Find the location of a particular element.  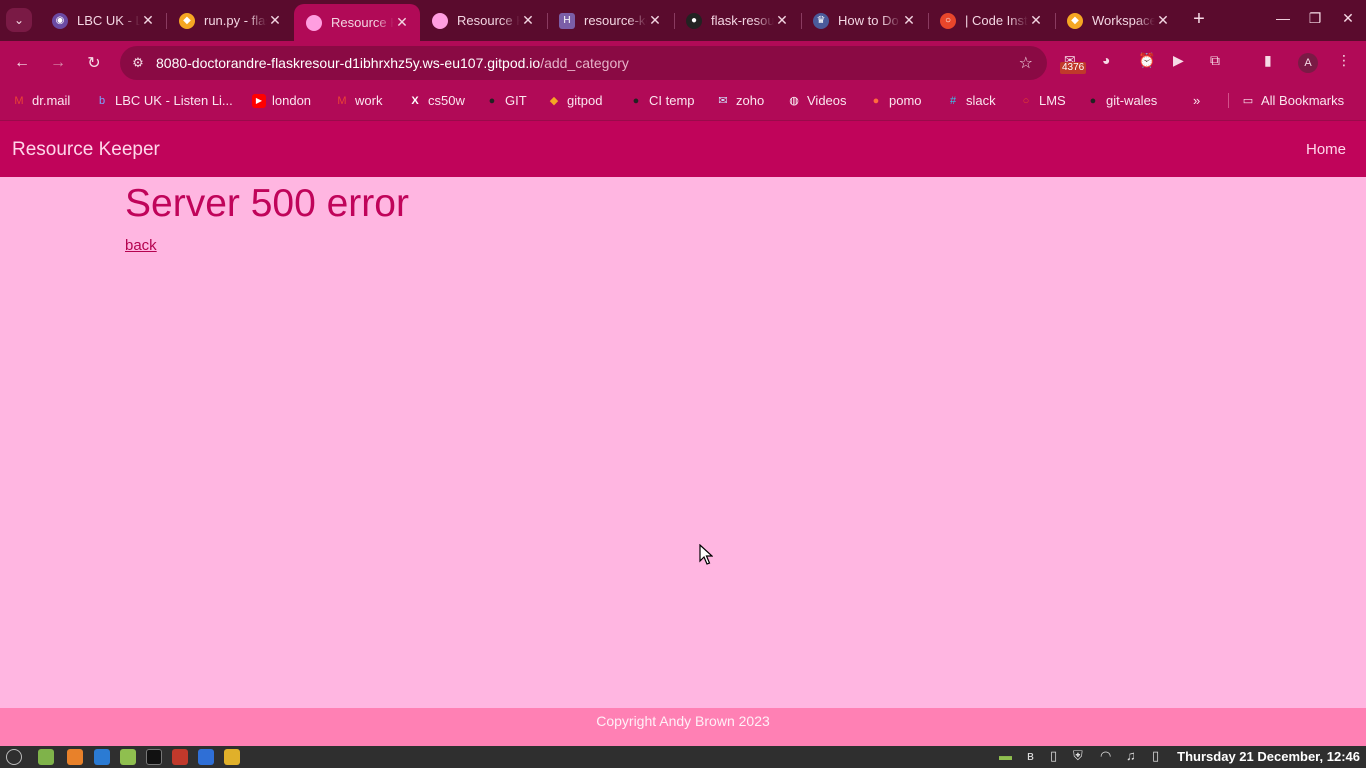

bookmark-label: CI temp is located at coordinates (672, 100).